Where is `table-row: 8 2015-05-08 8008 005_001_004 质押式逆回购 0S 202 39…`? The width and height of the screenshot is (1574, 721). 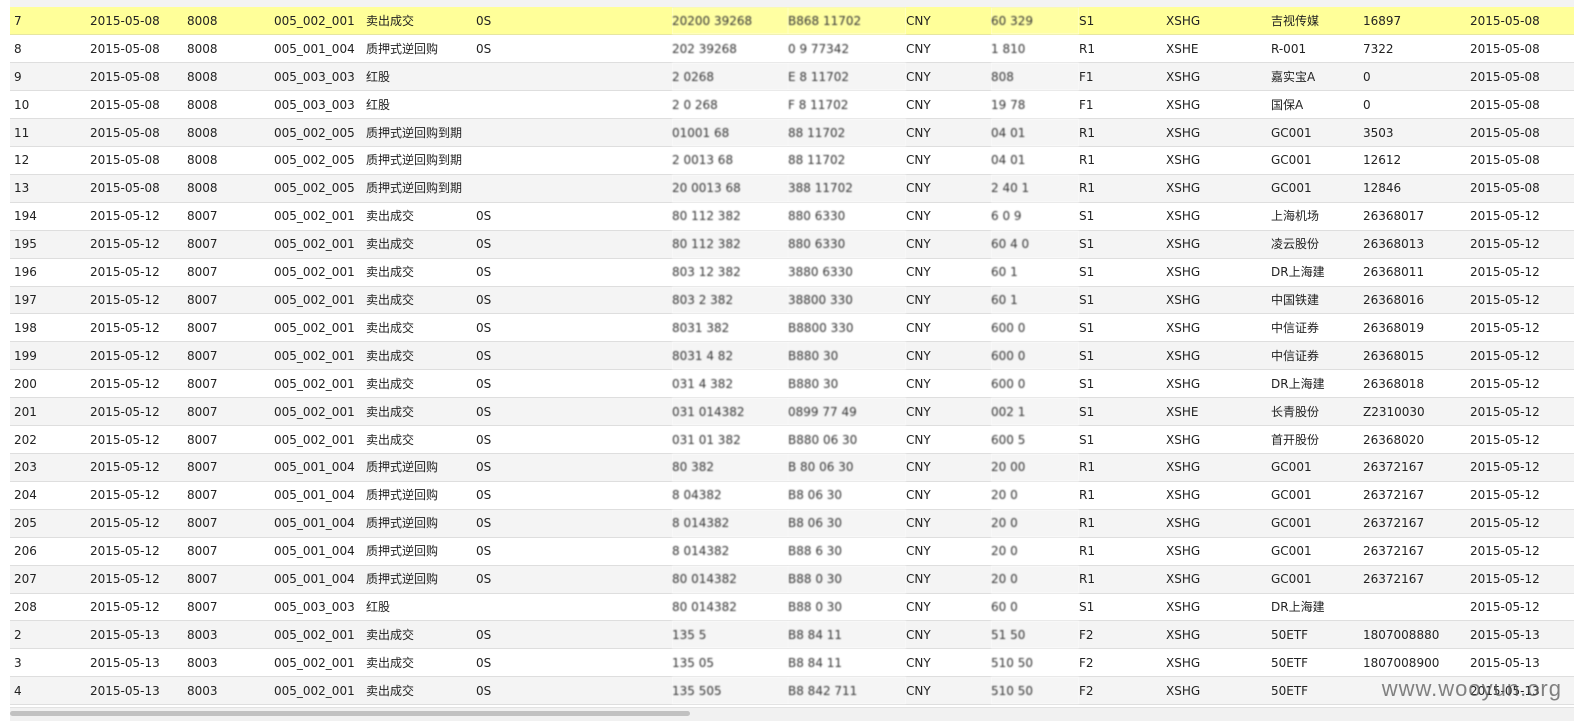 table-row: 8 2015-05-08 8008 005_001_004 质押式逆回购 0S 202 39… is located at coordinates (792, 49).